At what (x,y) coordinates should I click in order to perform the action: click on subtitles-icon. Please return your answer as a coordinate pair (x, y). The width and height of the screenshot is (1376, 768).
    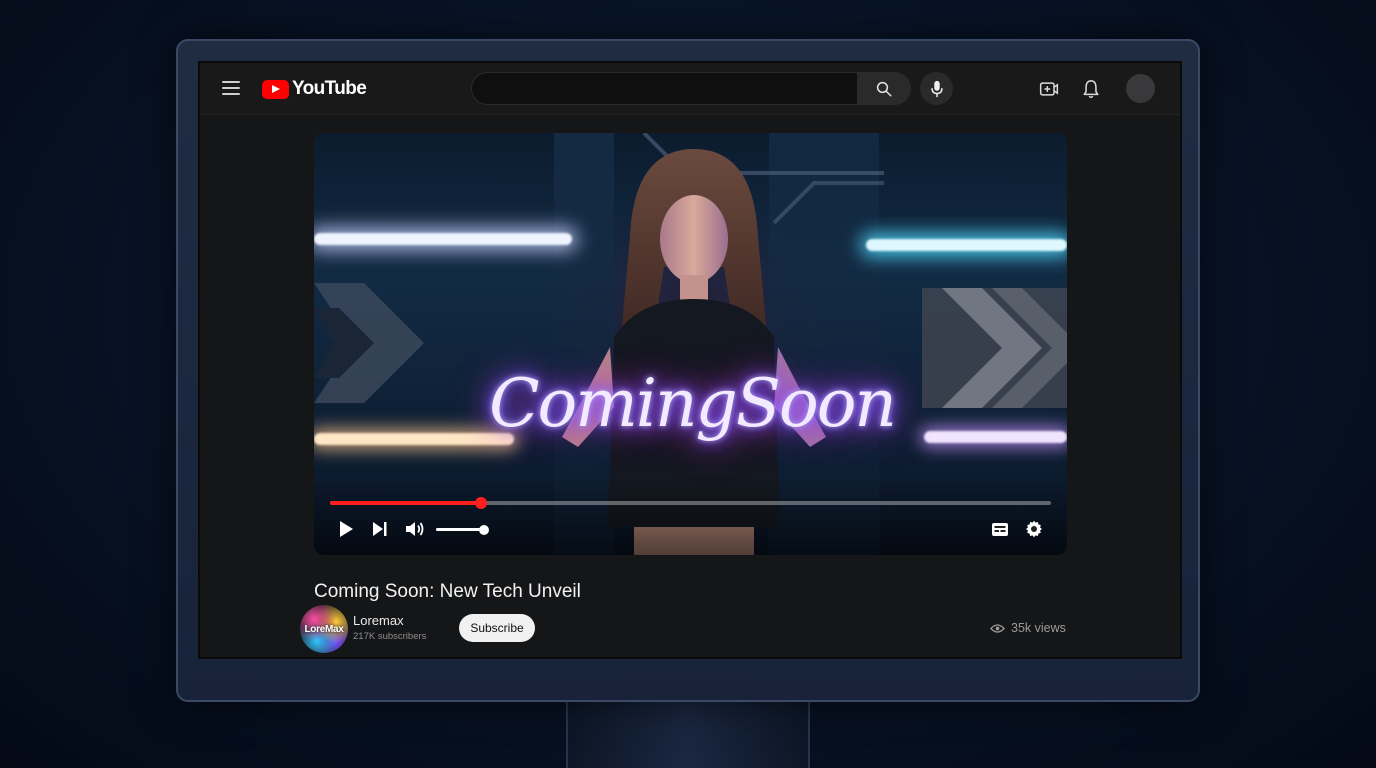
    Looking at the image, I should click on (1000, 529).